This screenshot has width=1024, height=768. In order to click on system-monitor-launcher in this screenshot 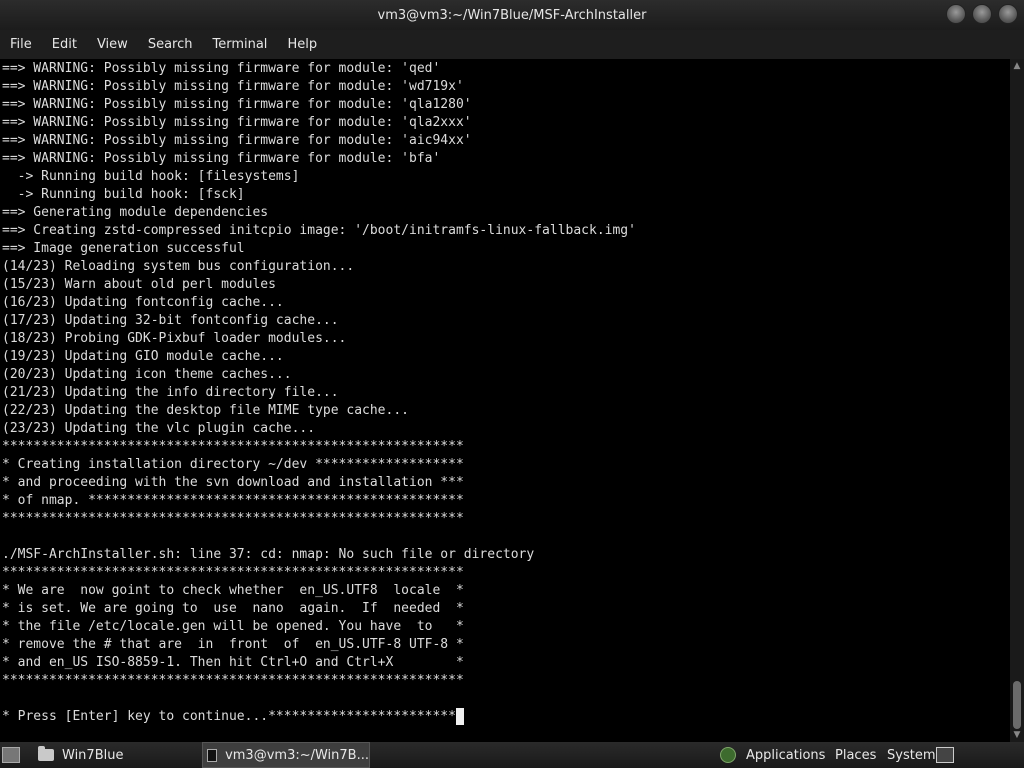, I will do `click(946, 755)`.